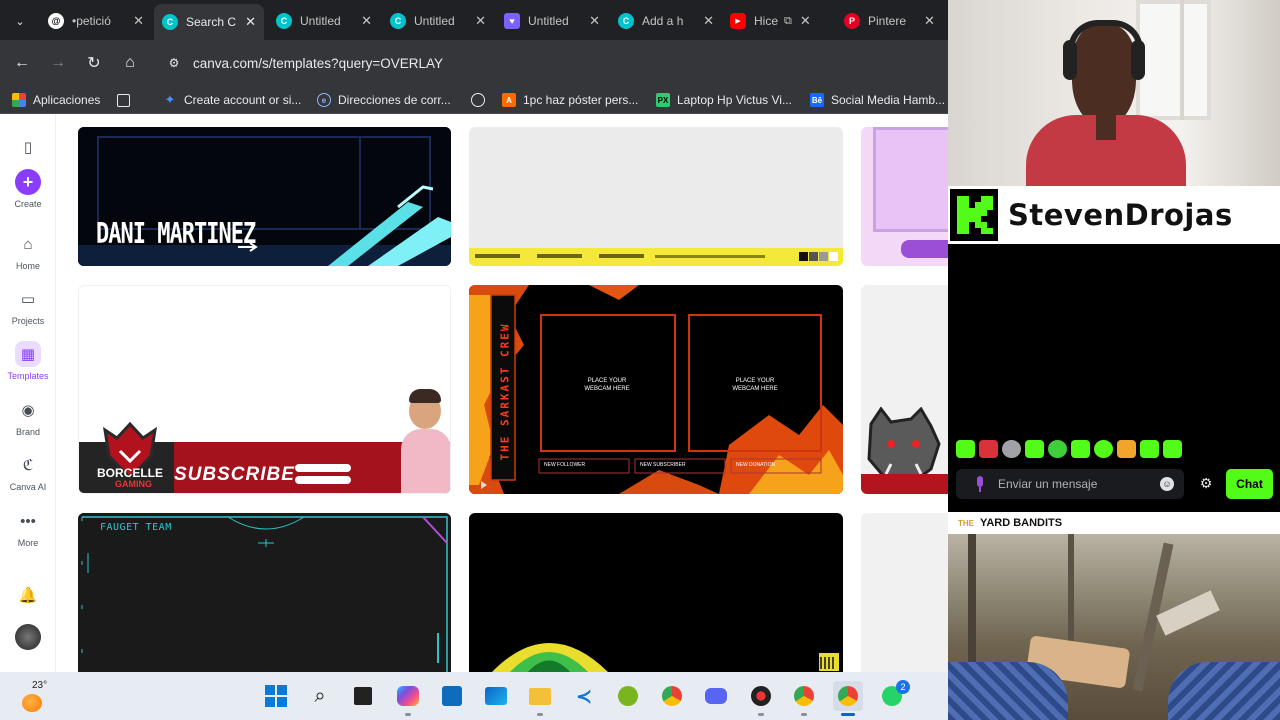 This screenshot has width=1280, height=720. What do you see at coordinates (56, 21) in the screenshot?
I see `threads-icon: @` at bounding box center [56, 21].